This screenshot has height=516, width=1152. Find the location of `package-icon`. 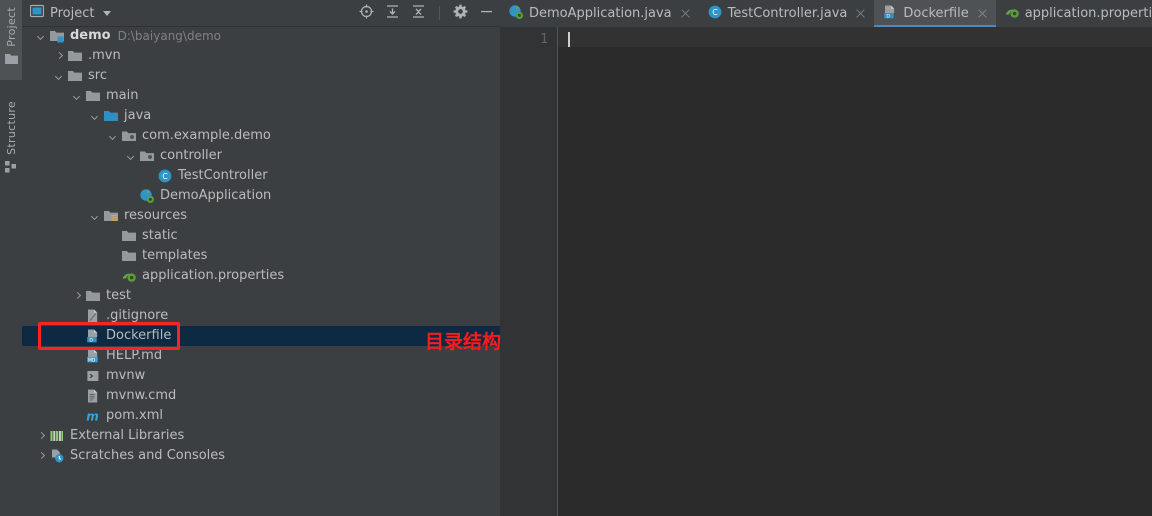

package-icon is located at coordinates (147, 156).